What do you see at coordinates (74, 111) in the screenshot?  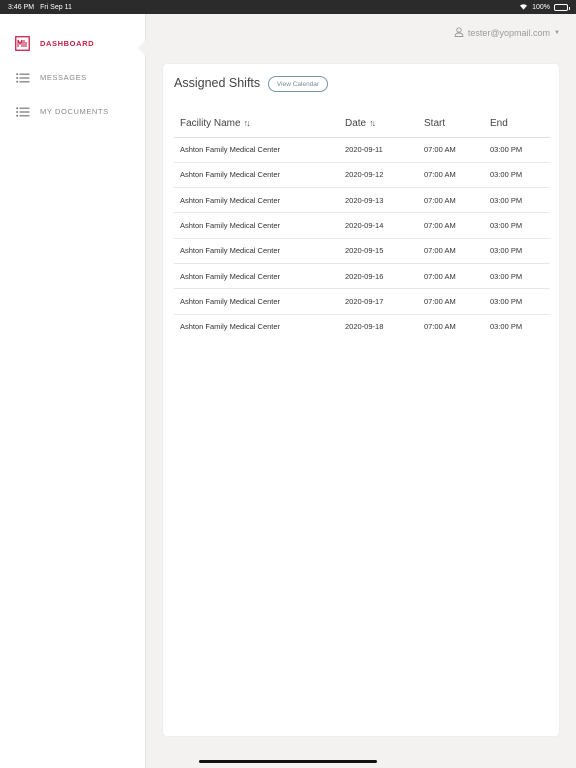 I see `sidebar-item-label: MY DOCUMENTS` at bounding box center [74, 111].